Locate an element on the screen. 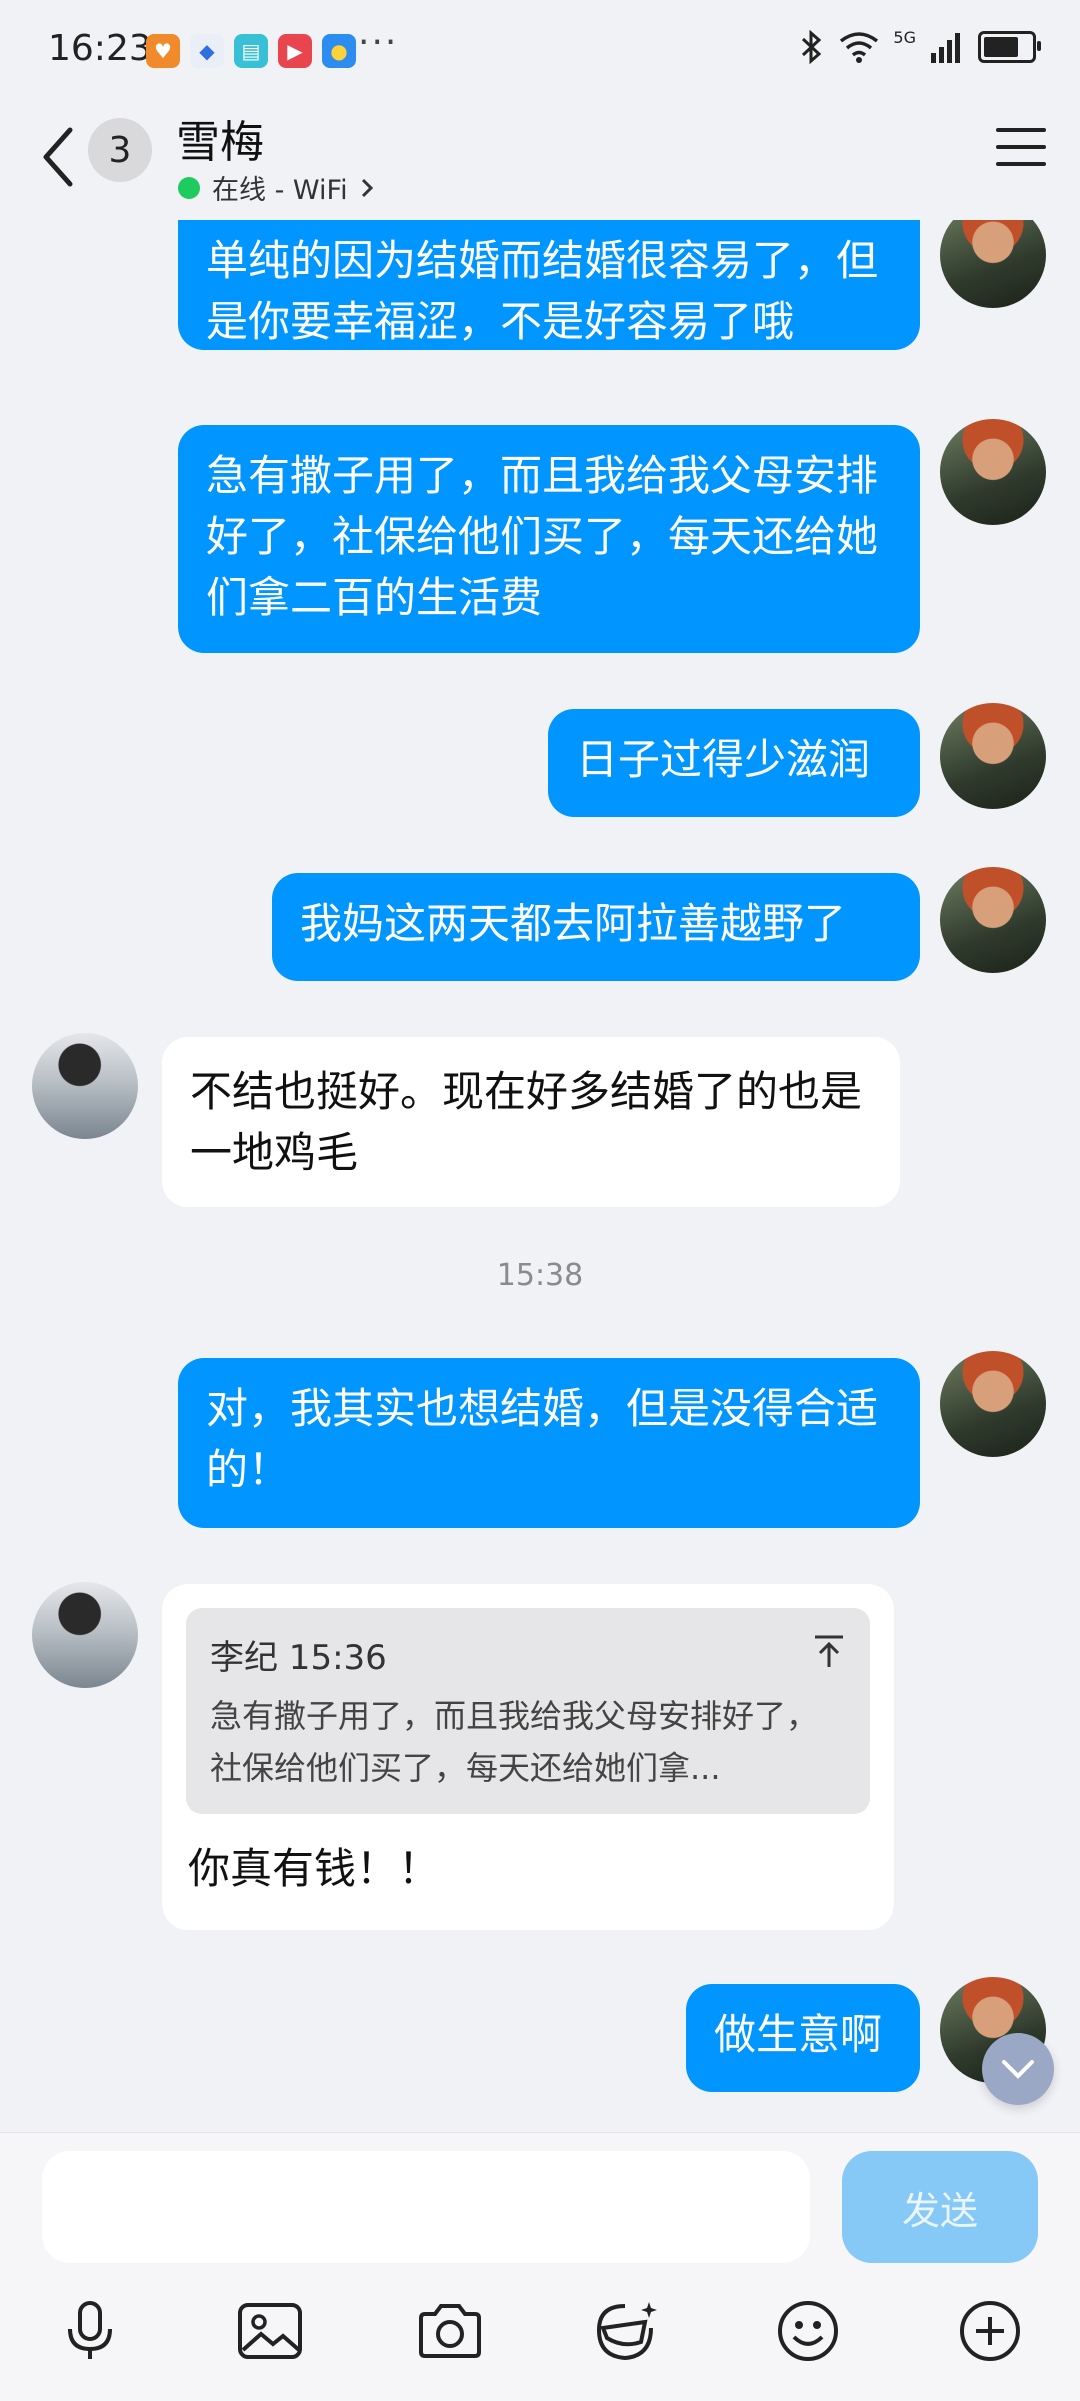  orange-heart-app-icon: ♥ is located at coordinates (163, 51).